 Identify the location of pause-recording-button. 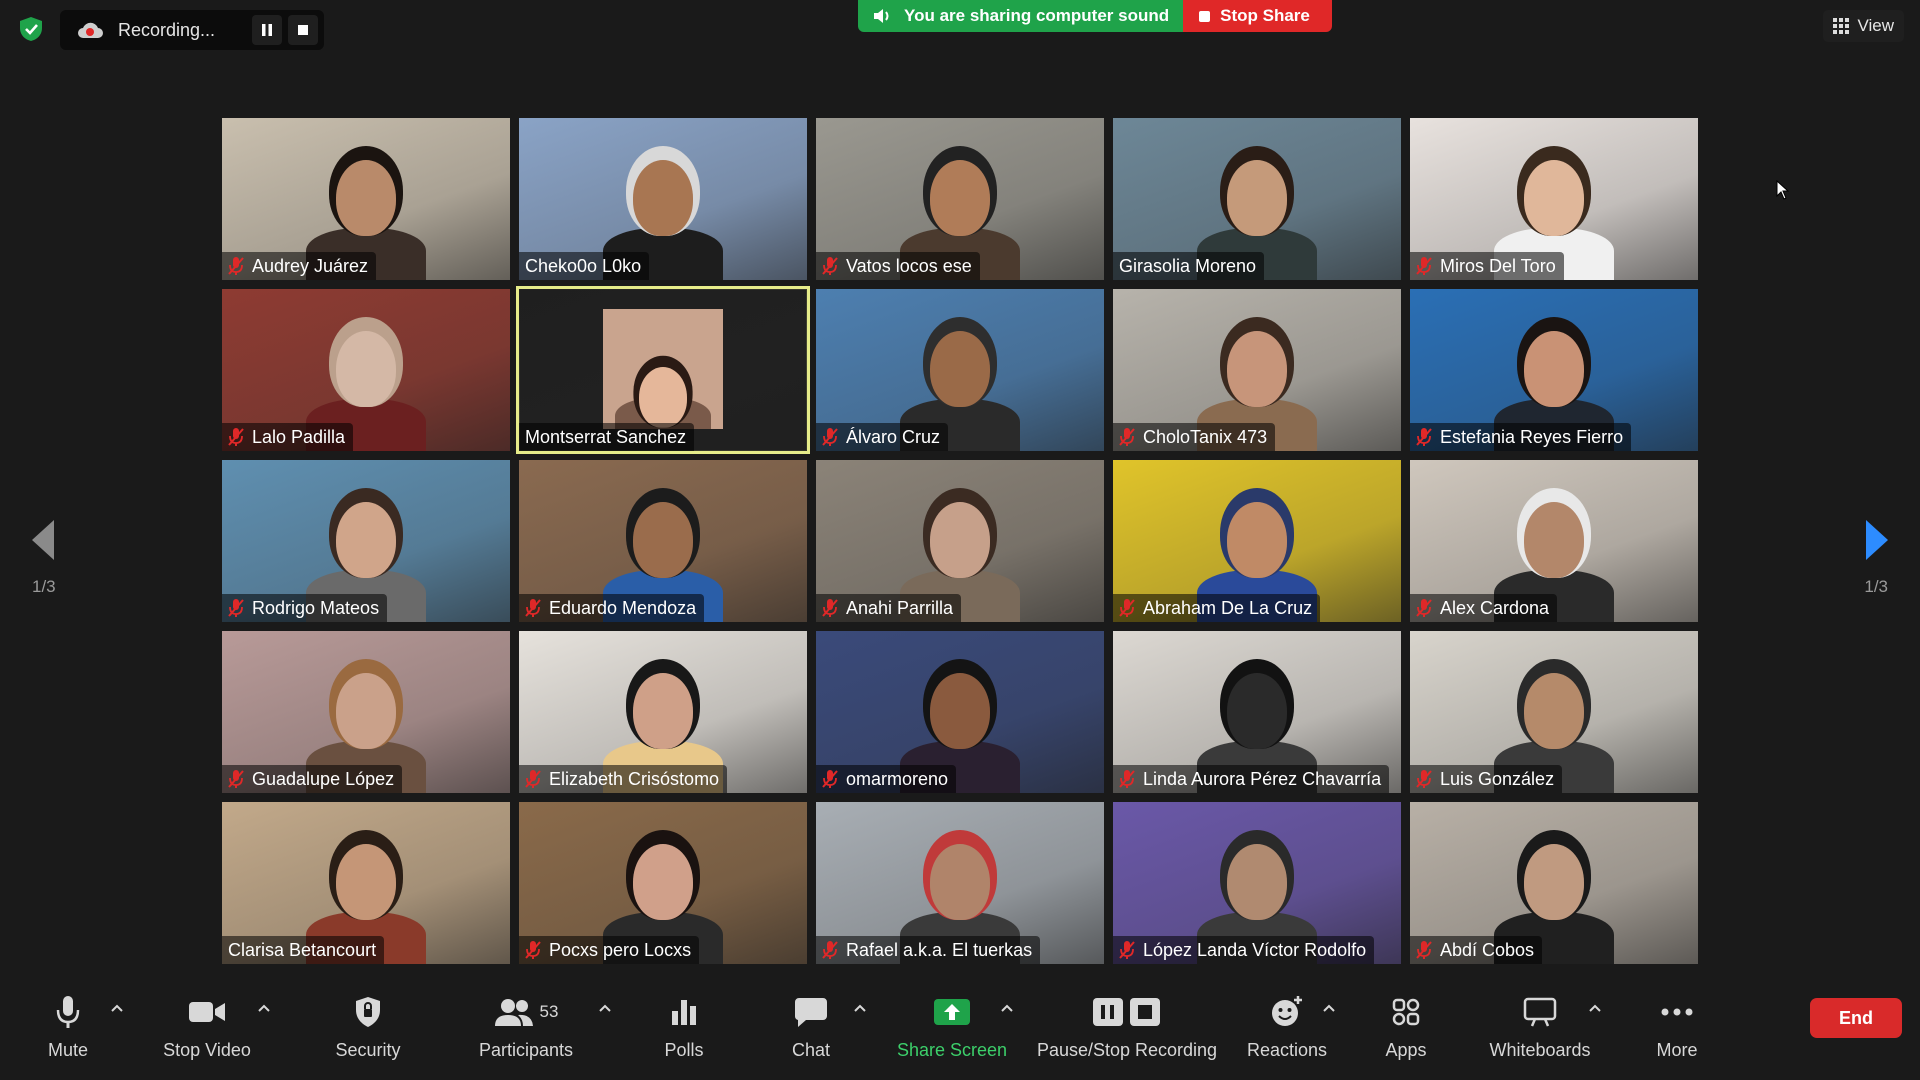
(267, 30).